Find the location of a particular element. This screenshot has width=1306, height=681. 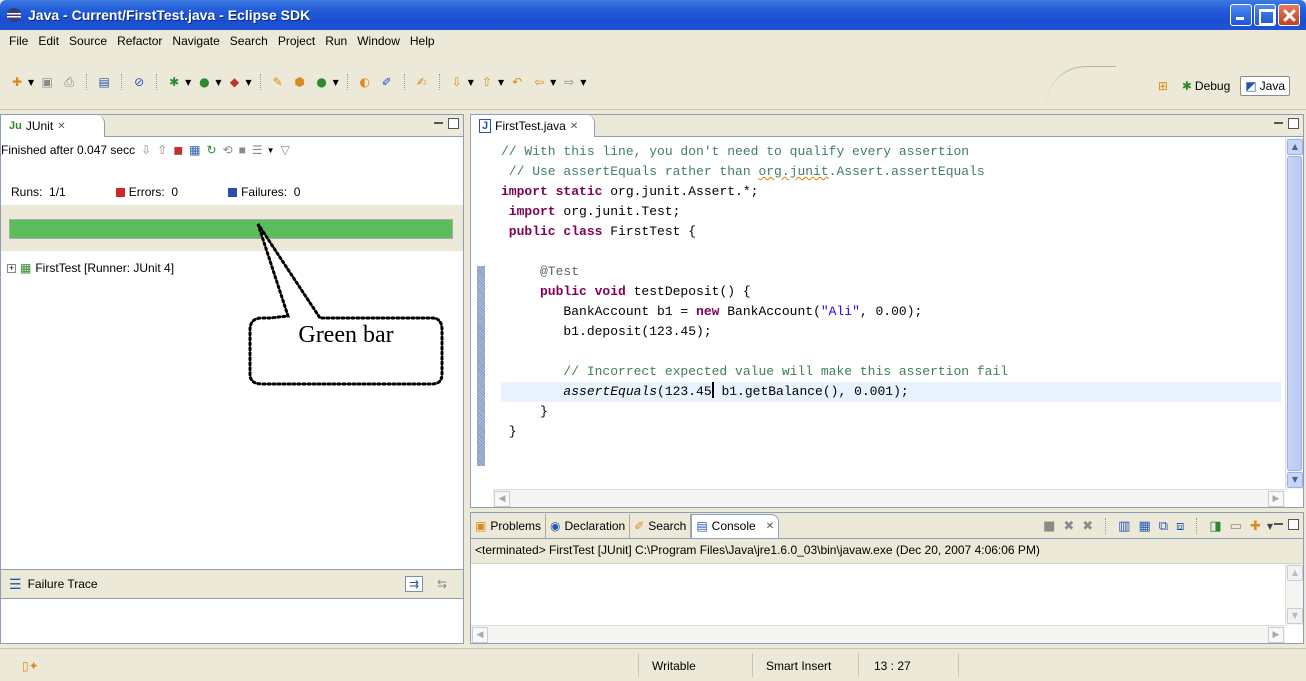

console-vertical-scrollbar: ▲ ▼ is located at coordinates (1294, 594).